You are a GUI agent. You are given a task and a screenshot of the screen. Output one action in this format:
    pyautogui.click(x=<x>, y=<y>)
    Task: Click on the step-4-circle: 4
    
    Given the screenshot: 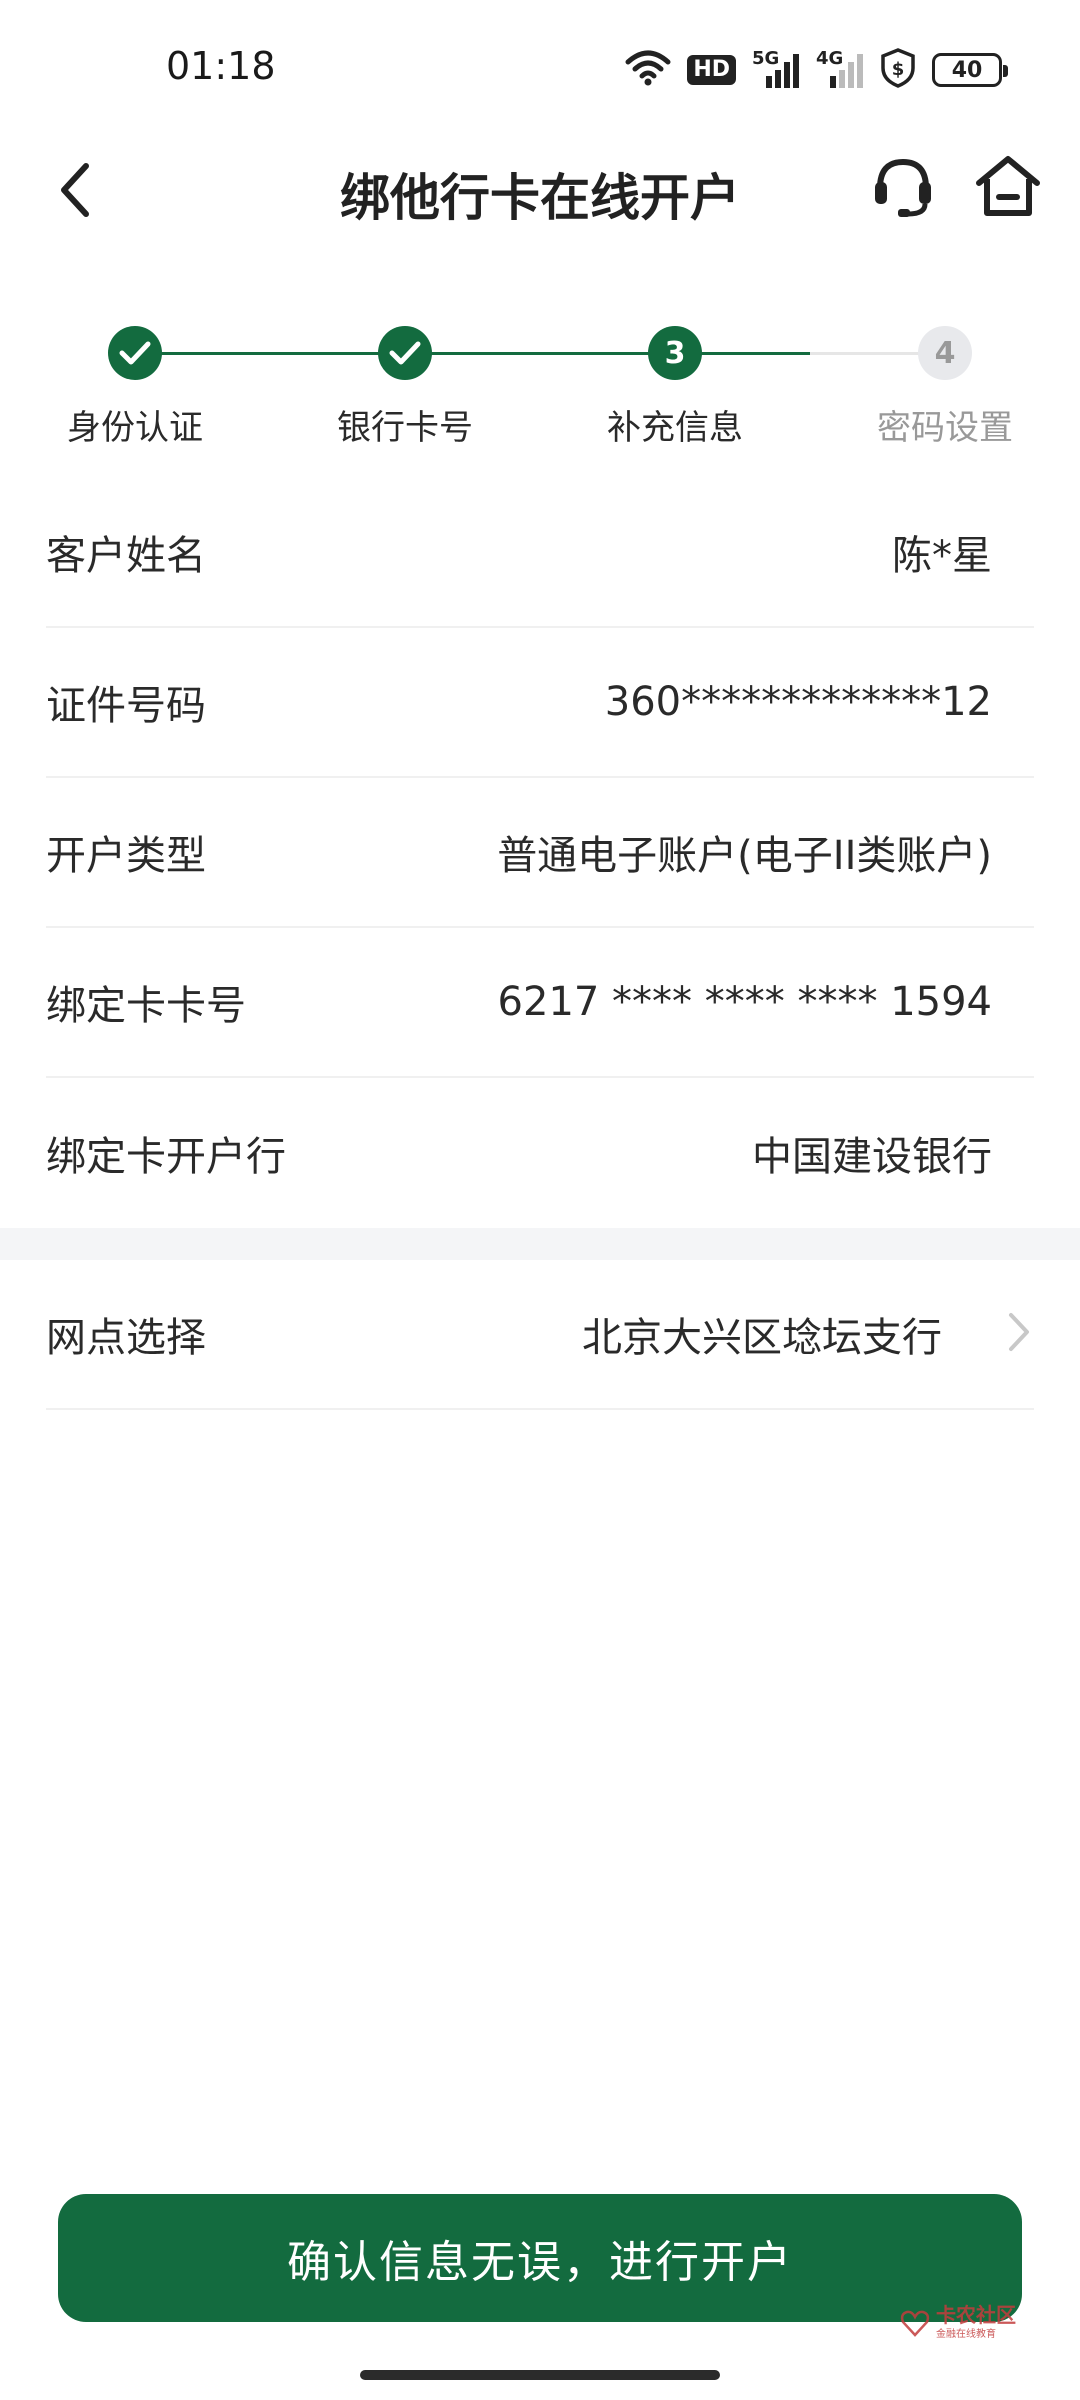 What is the action you would take?
    pyautogui.click(x=945, y=353)
    